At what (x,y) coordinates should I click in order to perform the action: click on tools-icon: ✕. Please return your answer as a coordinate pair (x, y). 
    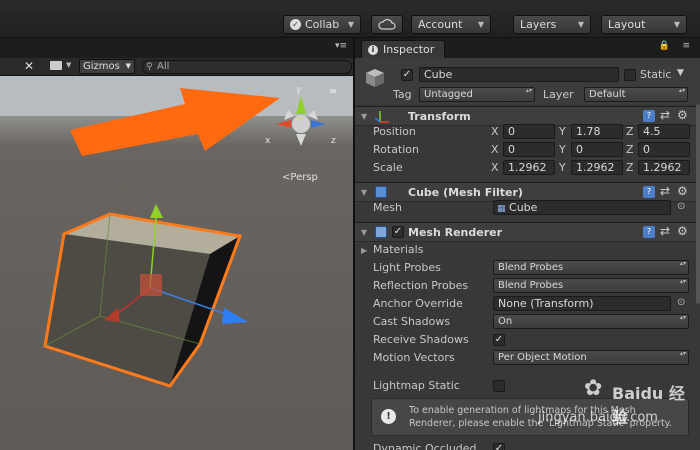
    Looking at the image, I should click on (29, 66).